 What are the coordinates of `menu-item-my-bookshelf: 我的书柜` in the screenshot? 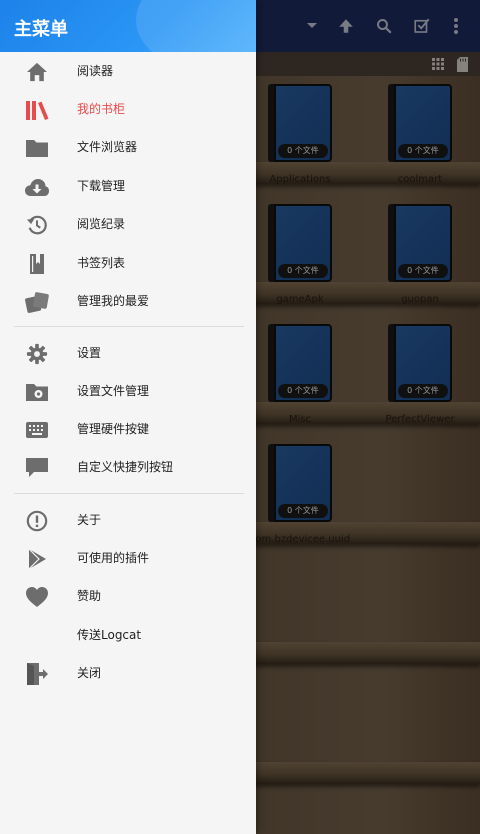 It's located at (128, 109).